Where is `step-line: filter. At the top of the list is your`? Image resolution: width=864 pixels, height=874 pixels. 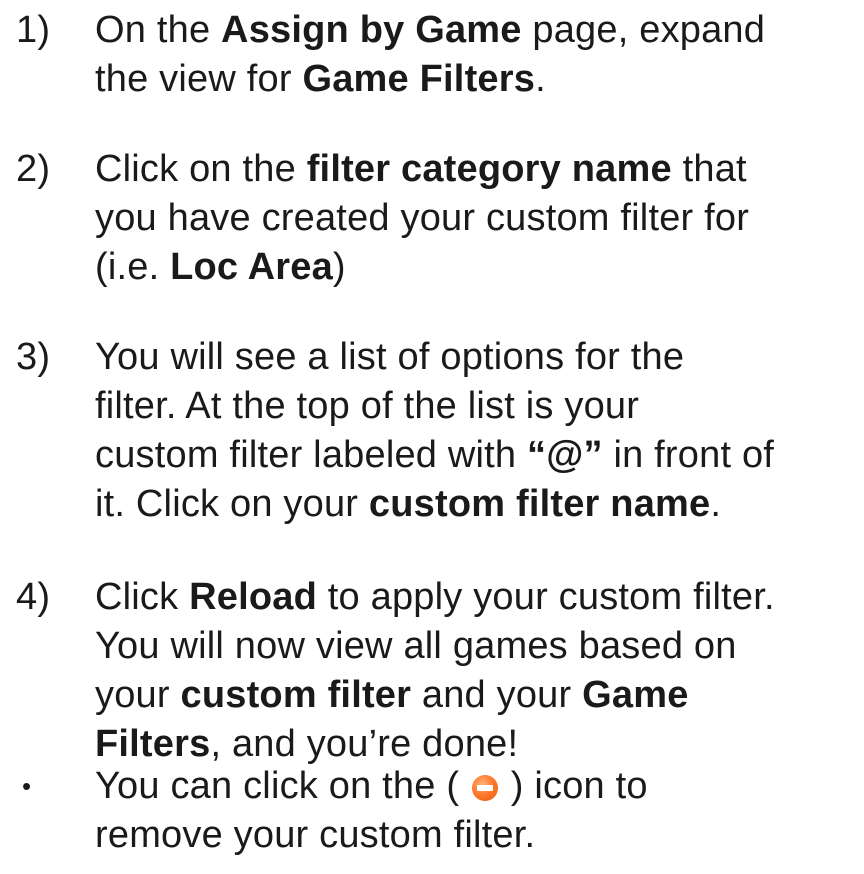
step-line: filter. At the top of the list is your is located at coordinates (367, 406).